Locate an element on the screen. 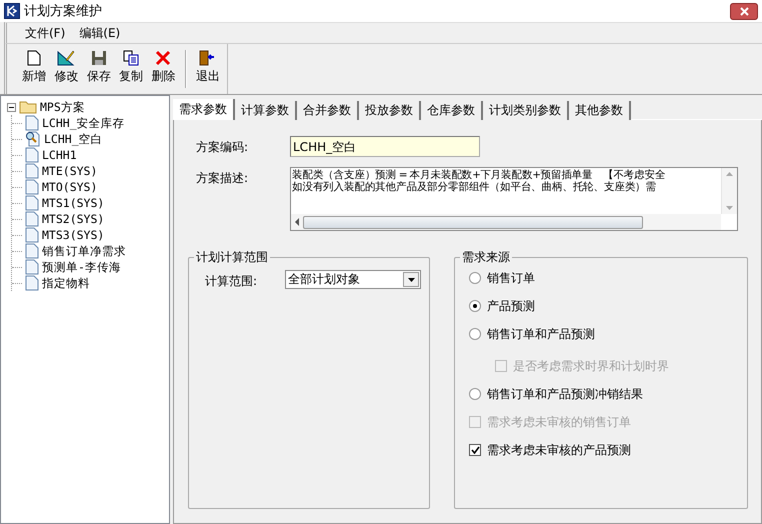 The image size is (762, 524). option-label: 产品预测 is located at coordinates (511, 306).